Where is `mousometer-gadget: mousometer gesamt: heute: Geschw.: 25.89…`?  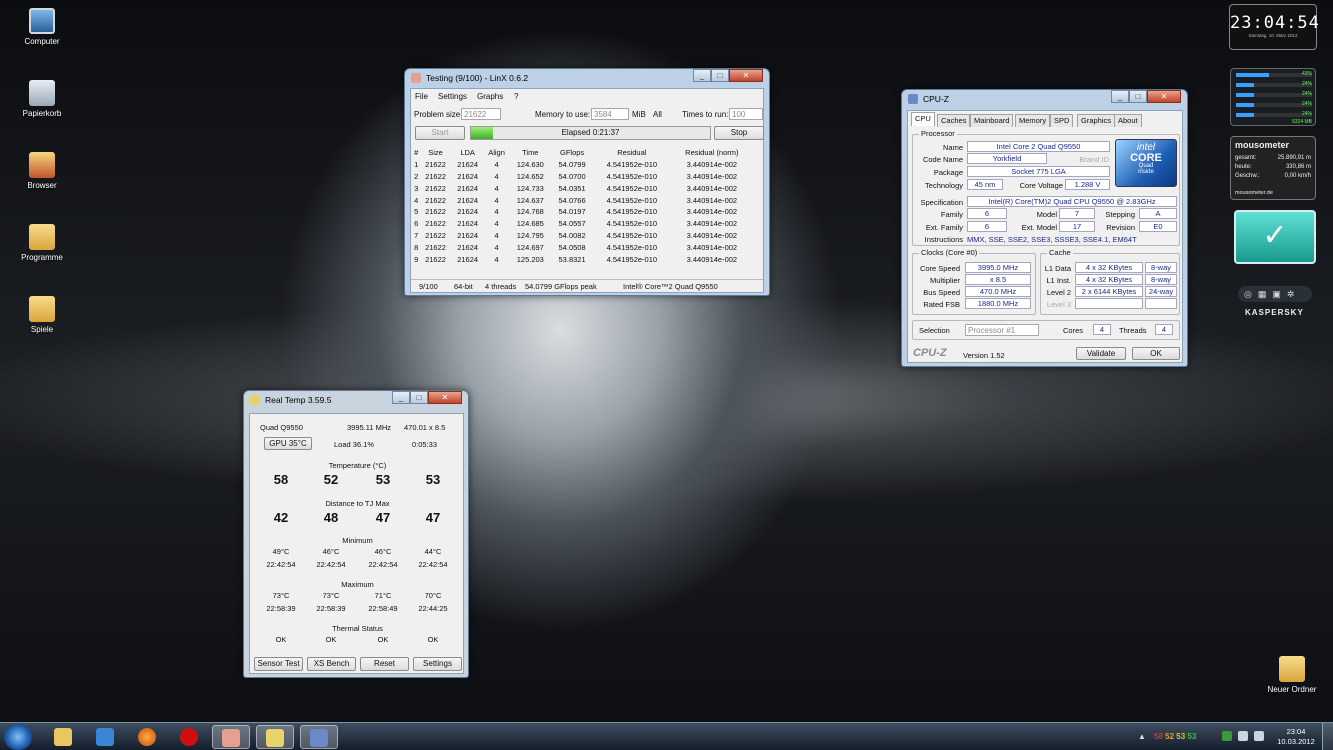 mousometer-gadget: mousometer gesamt: heute: Geschw.: 25.89… is located at coordinates (1273, 168).